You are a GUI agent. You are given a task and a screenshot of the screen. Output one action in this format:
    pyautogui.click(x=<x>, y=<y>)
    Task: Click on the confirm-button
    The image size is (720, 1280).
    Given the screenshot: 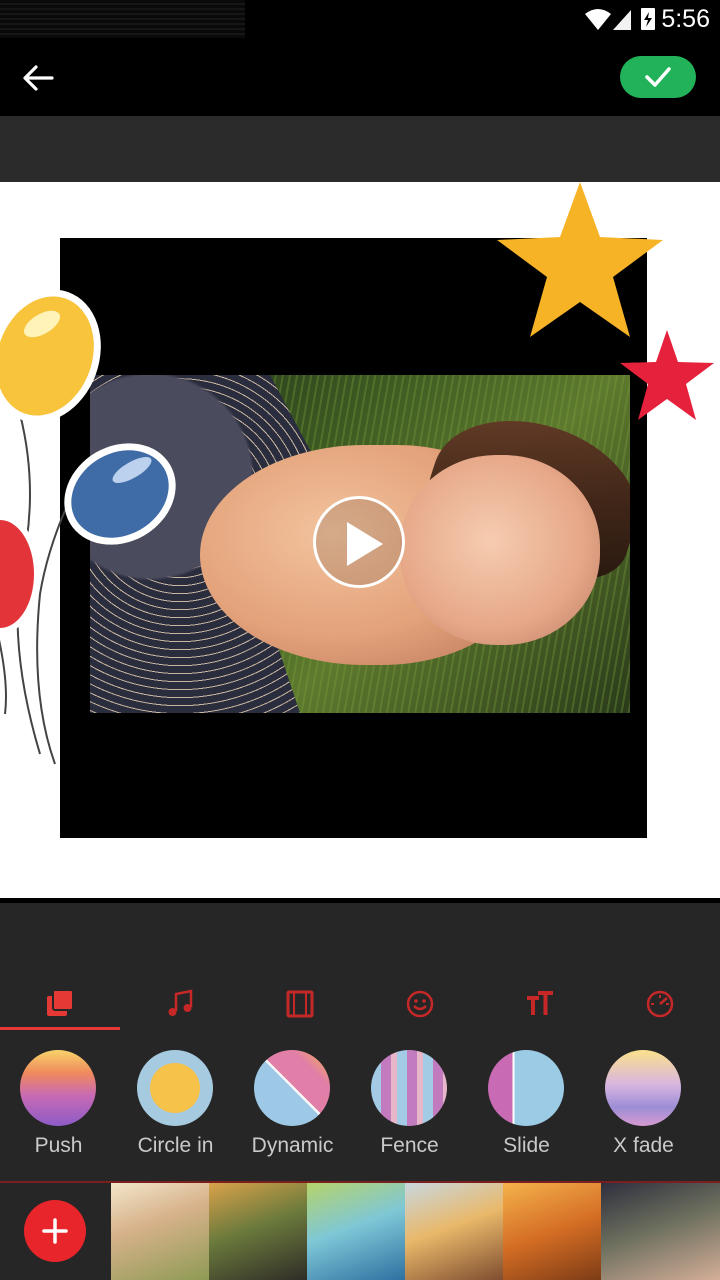 What is the action you would take?
    pyautogui.click(x=658, y=77)
    